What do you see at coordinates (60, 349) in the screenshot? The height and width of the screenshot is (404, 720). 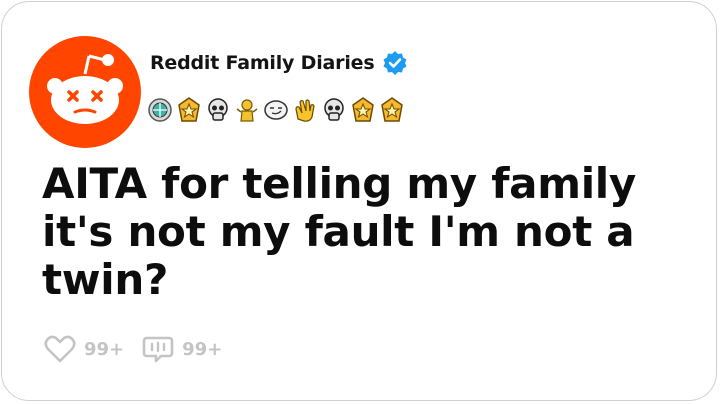 I see `heart-icon` at bounding box center [60, 349].